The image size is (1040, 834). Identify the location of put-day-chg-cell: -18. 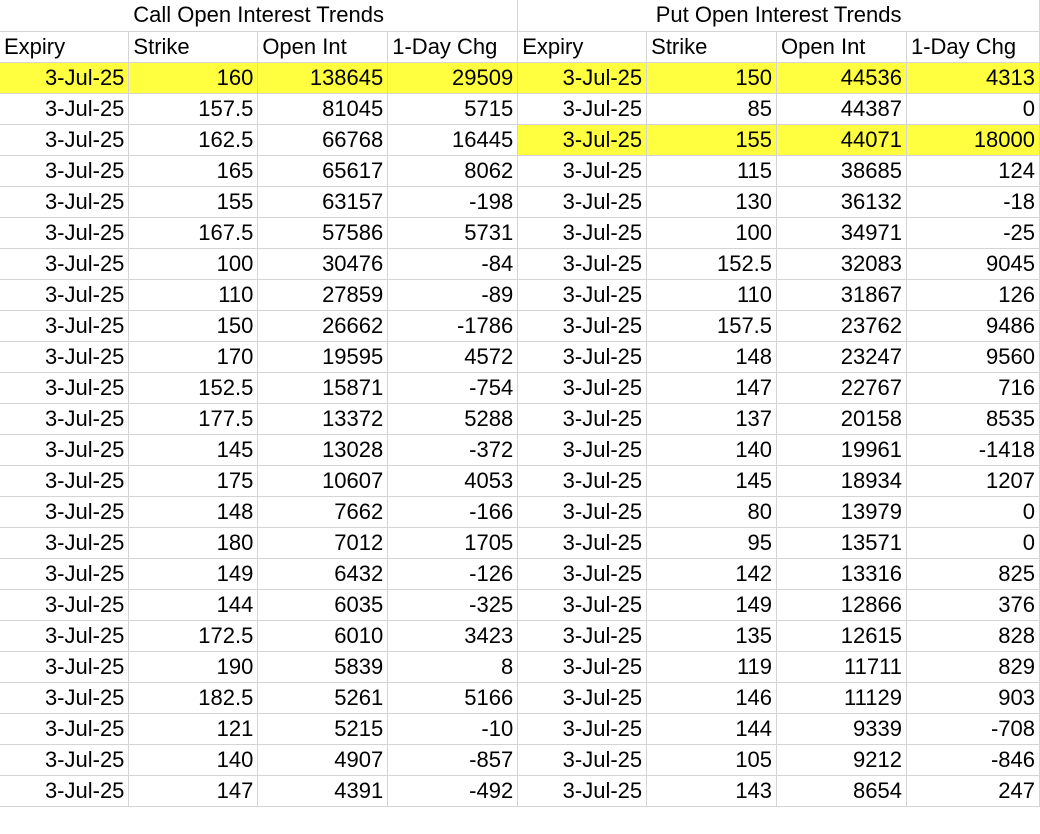
(973, 202).